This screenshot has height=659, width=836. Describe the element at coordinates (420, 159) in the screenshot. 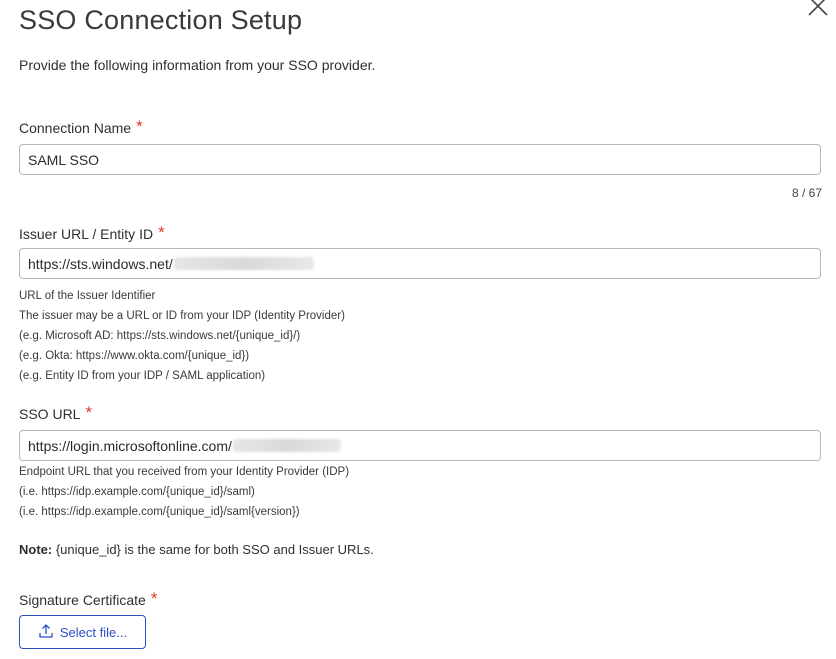

I see `connection-name-input: SAML SSO` at that location.